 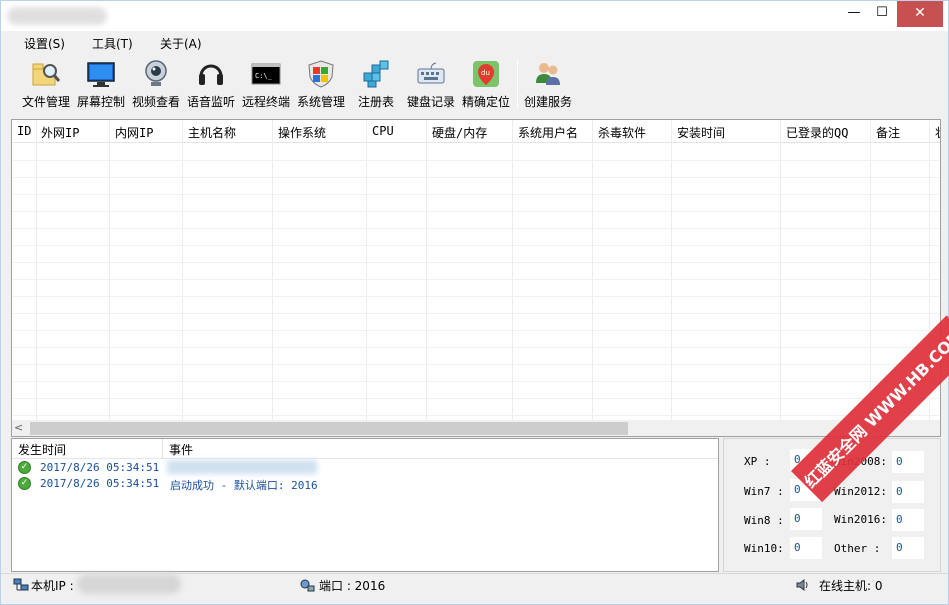 What do you see at coordinates (908, 462) in the screenshot?
I see `stat-win2008-value: 0` at bounding box center [908, 462].